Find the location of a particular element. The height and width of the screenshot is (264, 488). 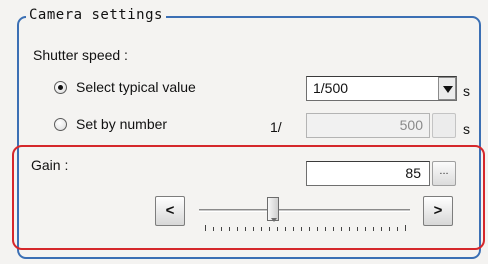

select-typical-value-label: Select typical value is located at coordinates (136, 87).